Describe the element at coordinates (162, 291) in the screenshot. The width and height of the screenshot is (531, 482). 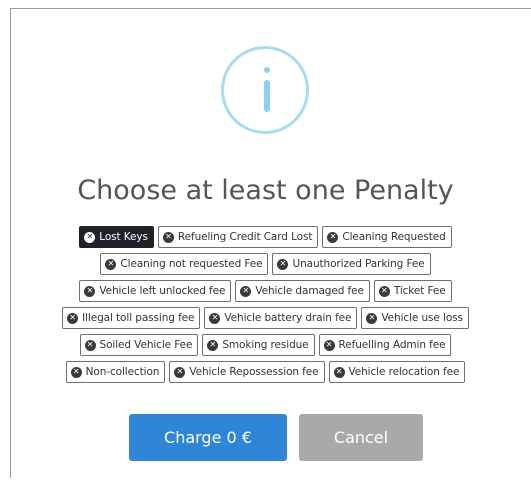
I see `penalty-tag-label: Vehicle left unlocked fee` at that location.